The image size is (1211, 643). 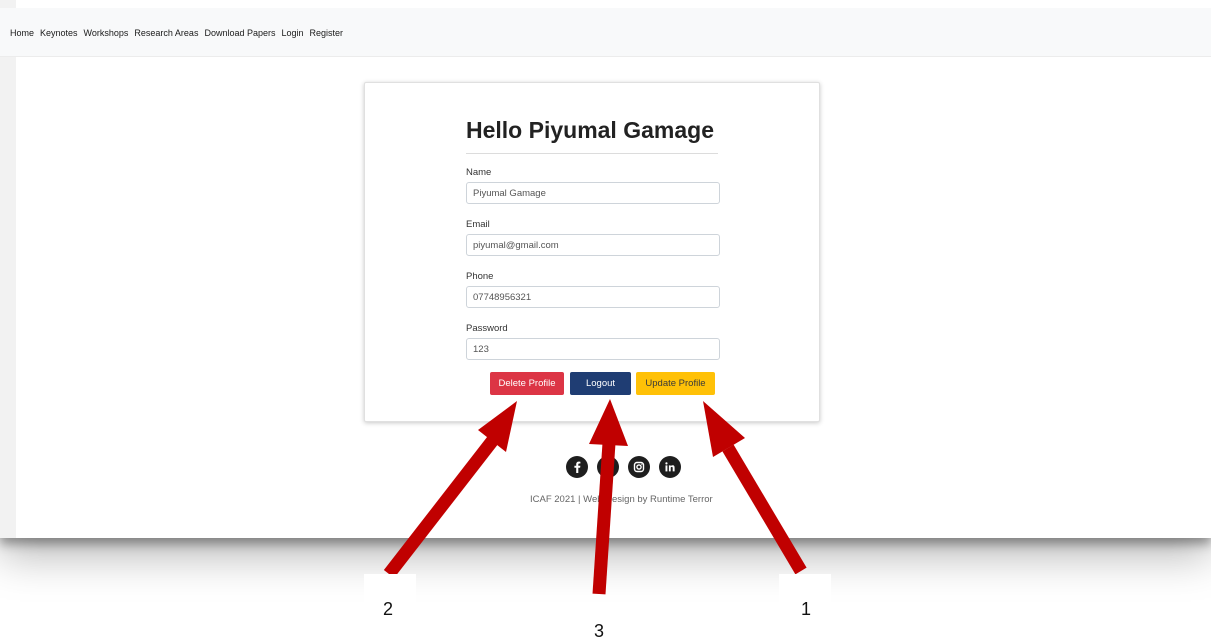 I want to click on nav-keynotes: Keynotes, so click(x=59, y=33).